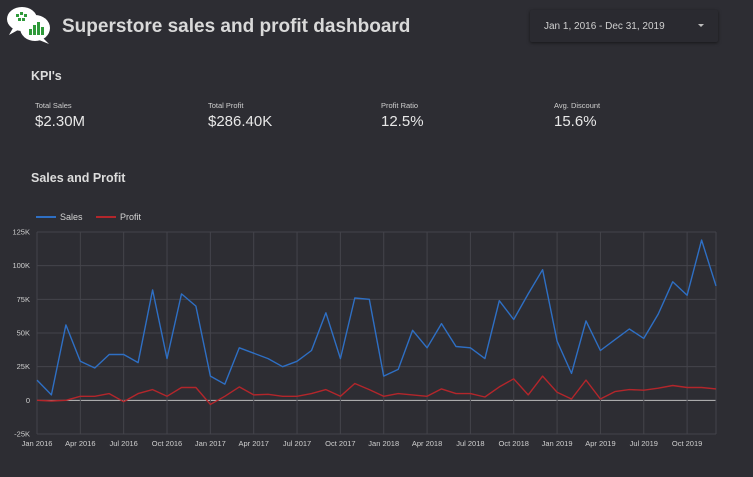 Image resolution: width=753 pixels, height=477 pixels. Describe the element at coordinates (21, 232) in the screenshot. I see `y-tick-label: 125K` at that location.